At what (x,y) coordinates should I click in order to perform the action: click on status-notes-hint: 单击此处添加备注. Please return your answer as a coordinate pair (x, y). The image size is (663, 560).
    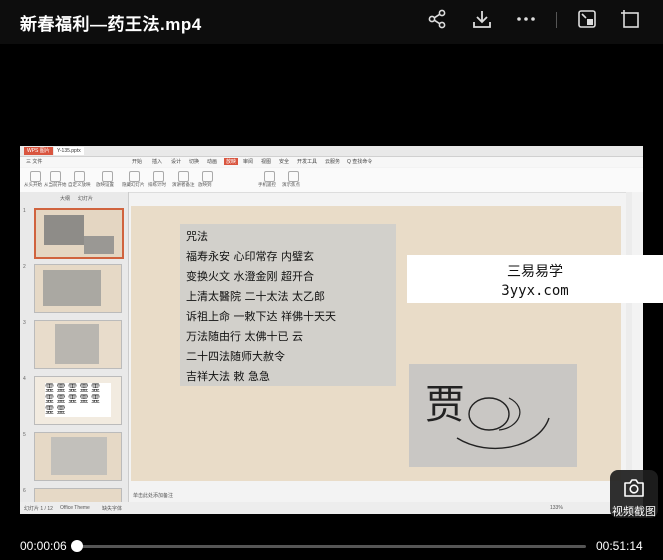
    Looking at the image, I should click on (153, 496).